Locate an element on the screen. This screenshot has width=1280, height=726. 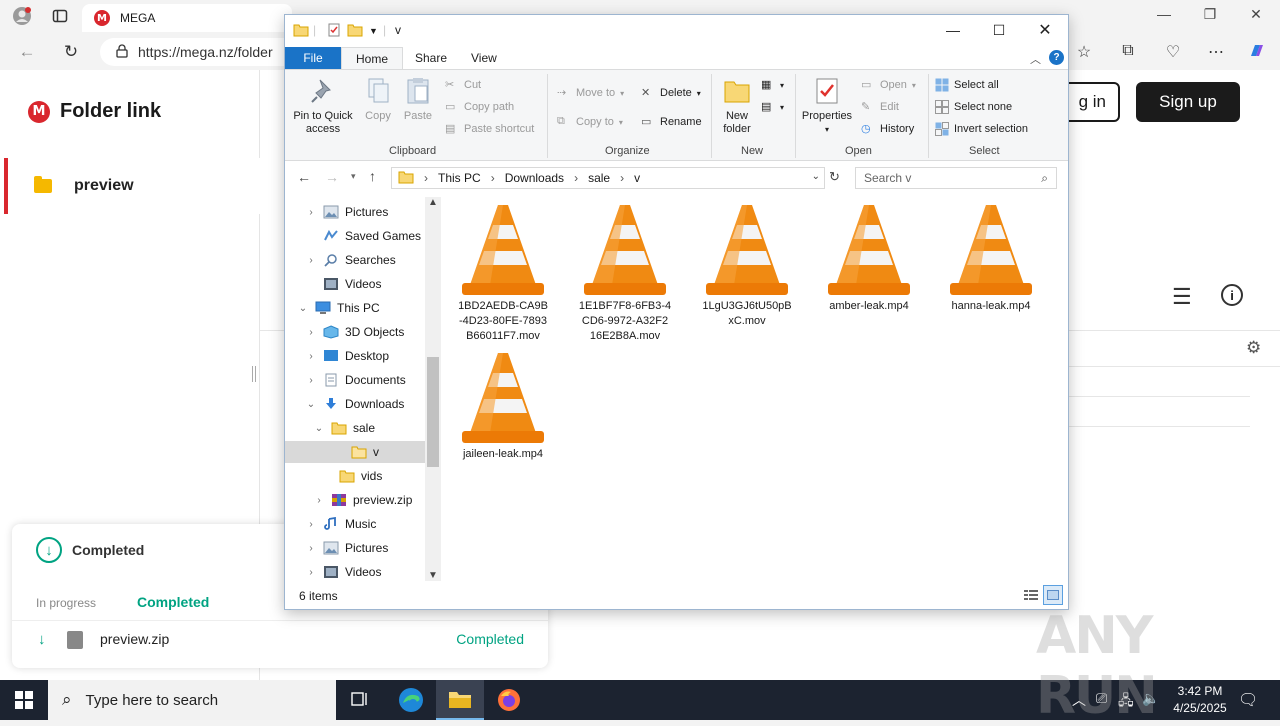
scroll-thumb is located at coordinates (433, 412).